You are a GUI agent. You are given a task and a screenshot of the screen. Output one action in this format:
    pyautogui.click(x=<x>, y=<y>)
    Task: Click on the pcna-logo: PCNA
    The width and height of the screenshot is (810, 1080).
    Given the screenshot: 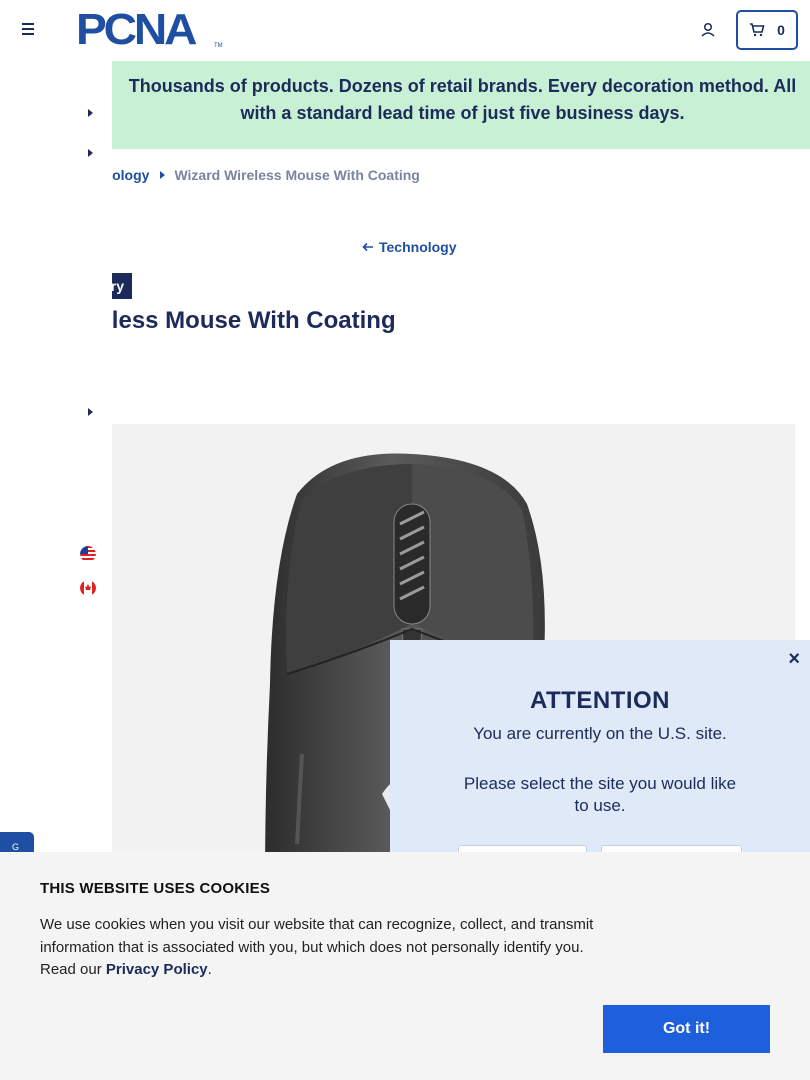 What is the action you would take?
    pyautogui.click(x=136, y=30)
    